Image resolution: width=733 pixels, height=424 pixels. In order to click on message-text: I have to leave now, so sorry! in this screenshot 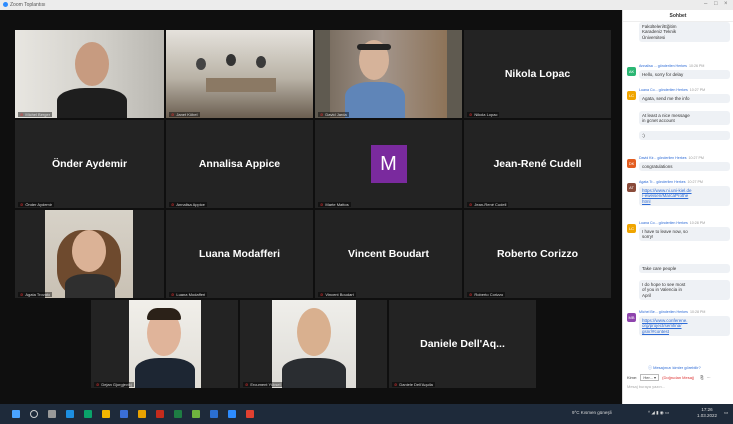, I will do `click(684, 234)`.